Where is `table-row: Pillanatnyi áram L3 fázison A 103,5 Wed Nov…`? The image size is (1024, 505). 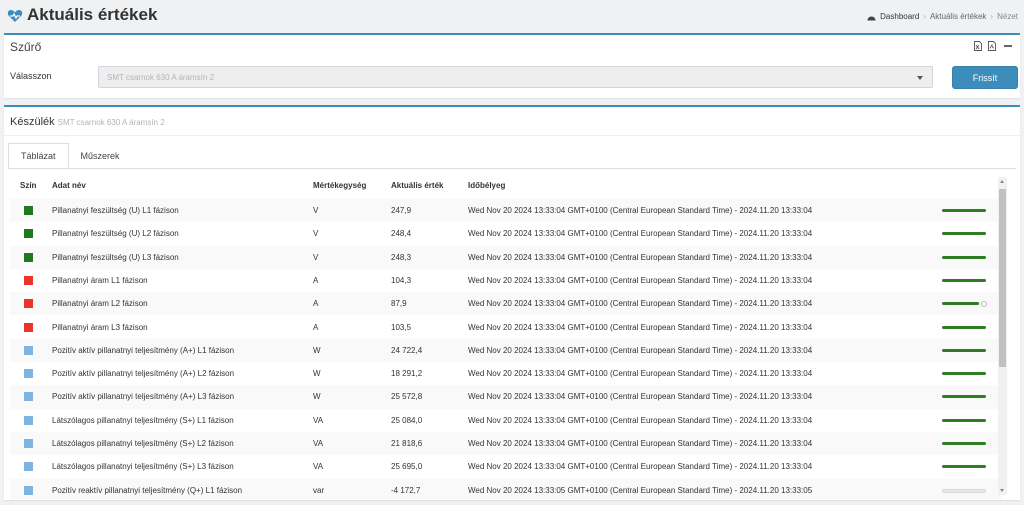
table-row: Pillanatnyi áram L3 fázison A 103,5 Wed Nov… is located at coordinates (506, 327).